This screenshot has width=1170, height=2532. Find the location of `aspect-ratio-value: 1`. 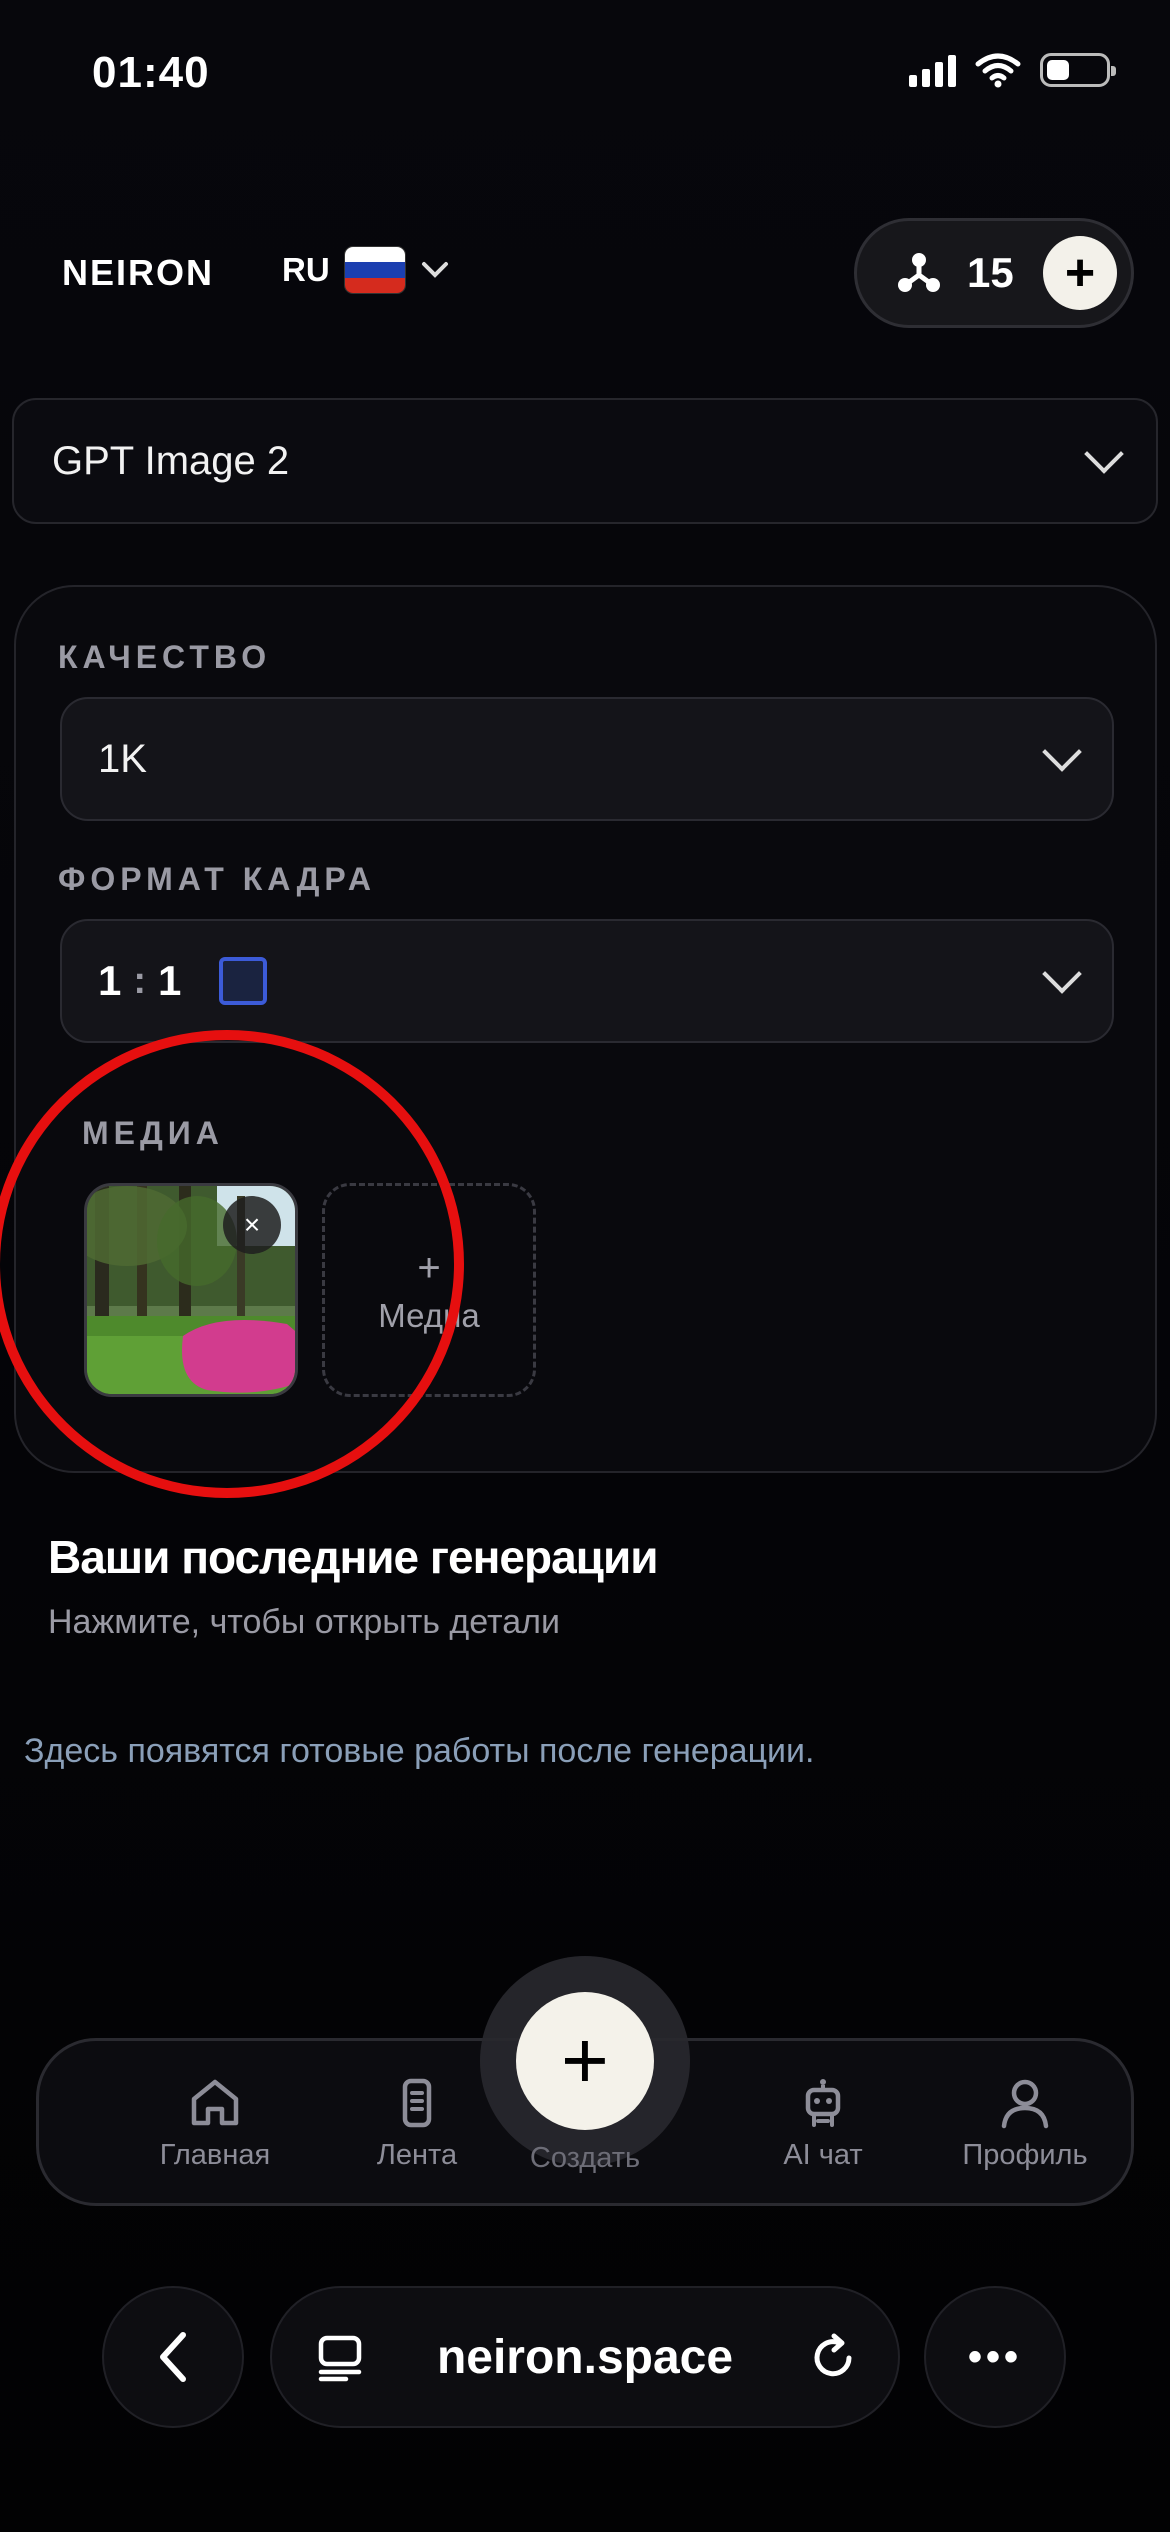

aspect-ratio-value: 1 is located at coordinates (183, 981).